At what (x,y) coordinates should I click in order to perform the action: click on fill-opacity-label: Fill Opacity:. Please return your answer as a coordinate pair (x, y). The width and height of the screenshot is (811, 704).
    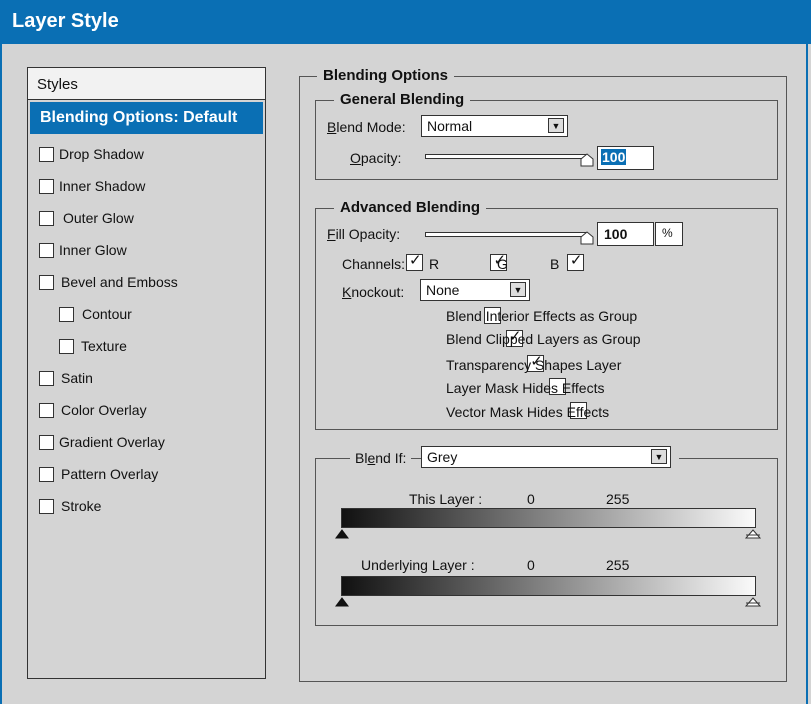
    Looking at the image, I should click on (364, 234).